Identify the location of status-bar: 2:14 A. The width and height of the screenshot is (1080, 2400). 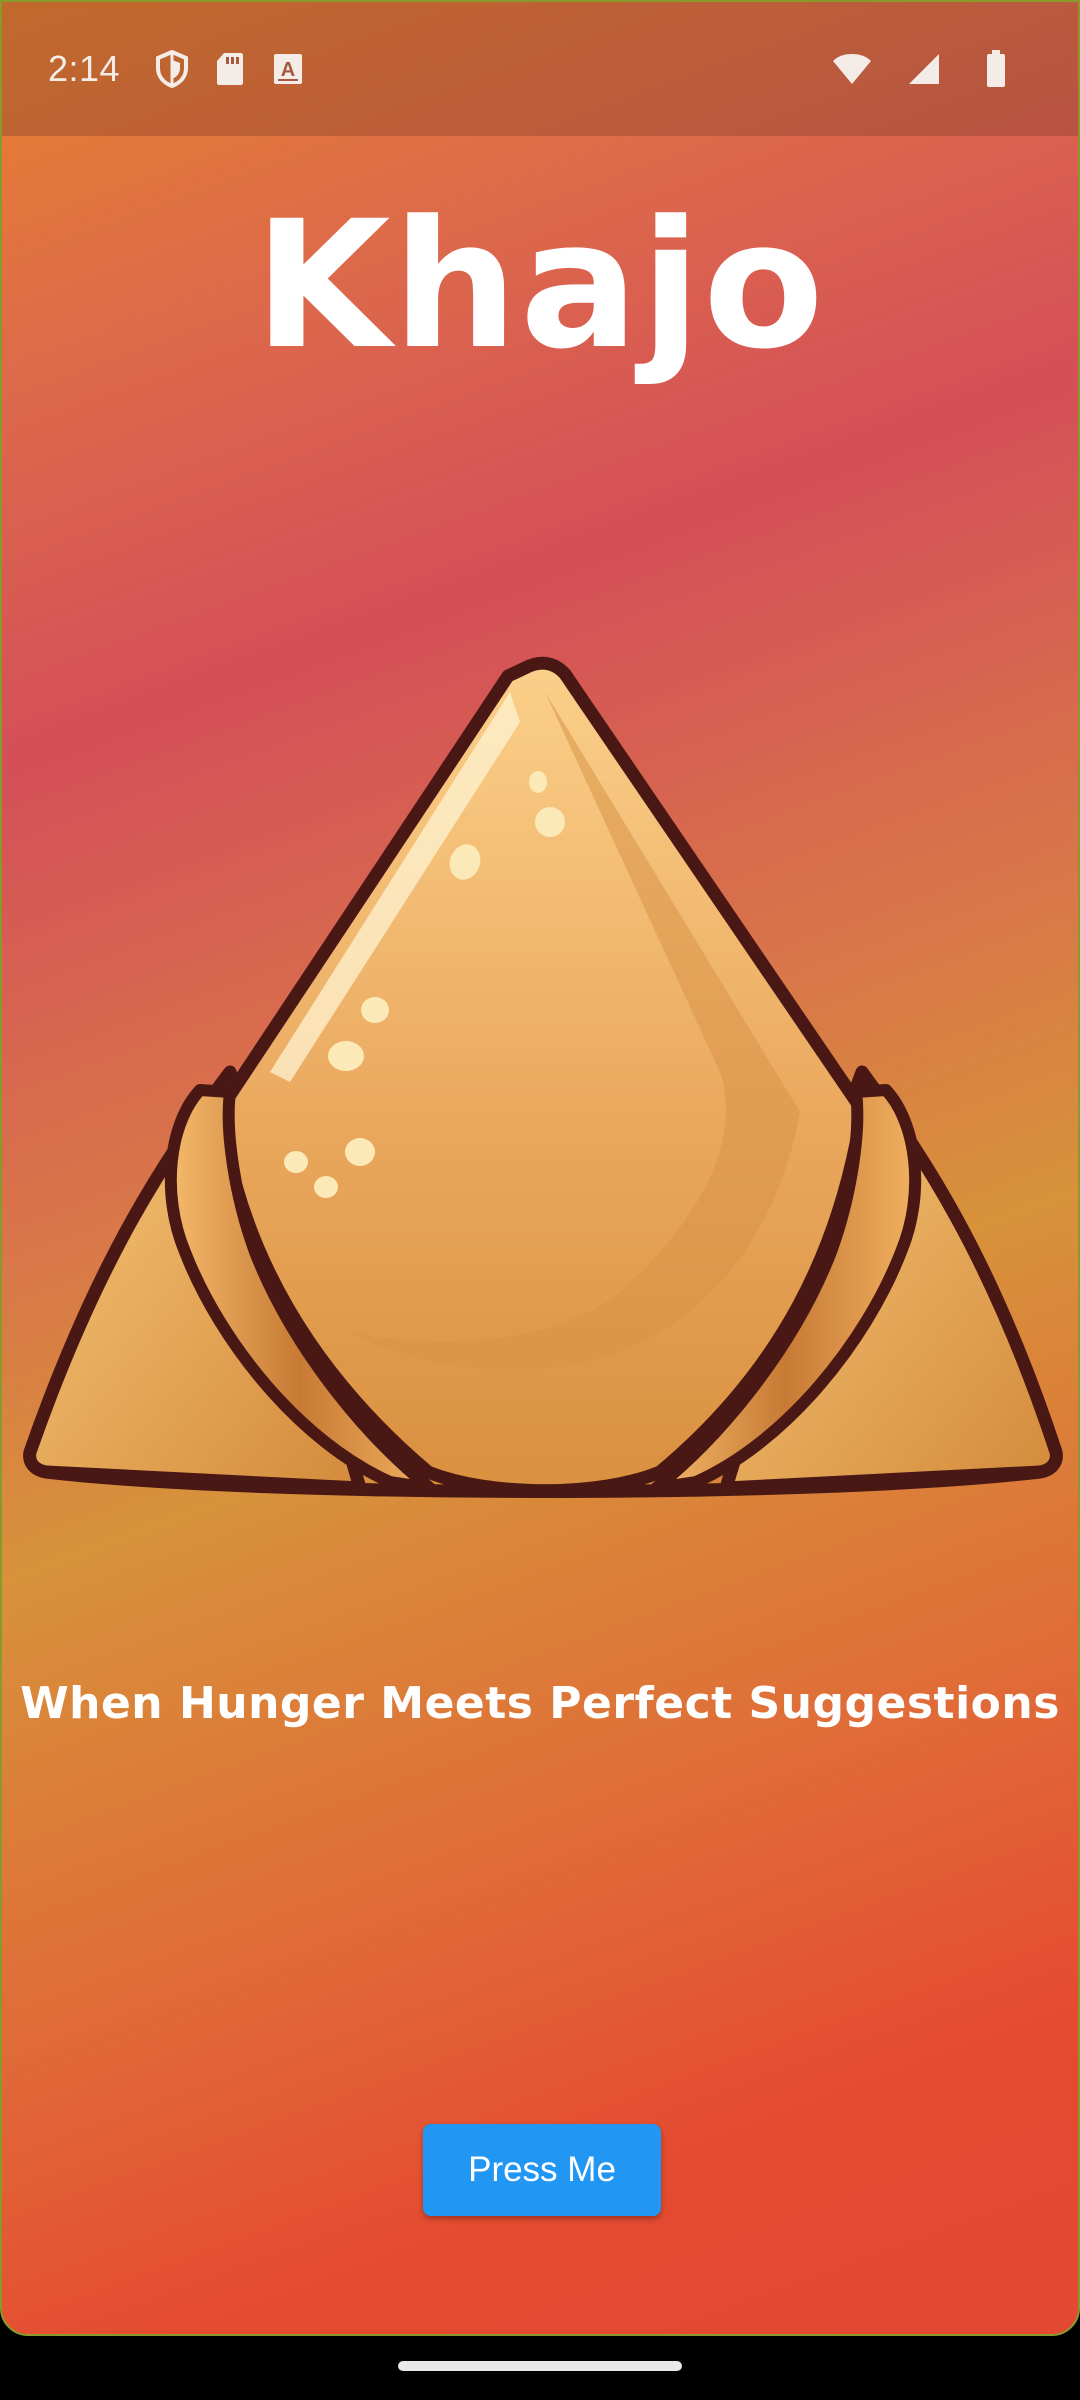
(540, 69).